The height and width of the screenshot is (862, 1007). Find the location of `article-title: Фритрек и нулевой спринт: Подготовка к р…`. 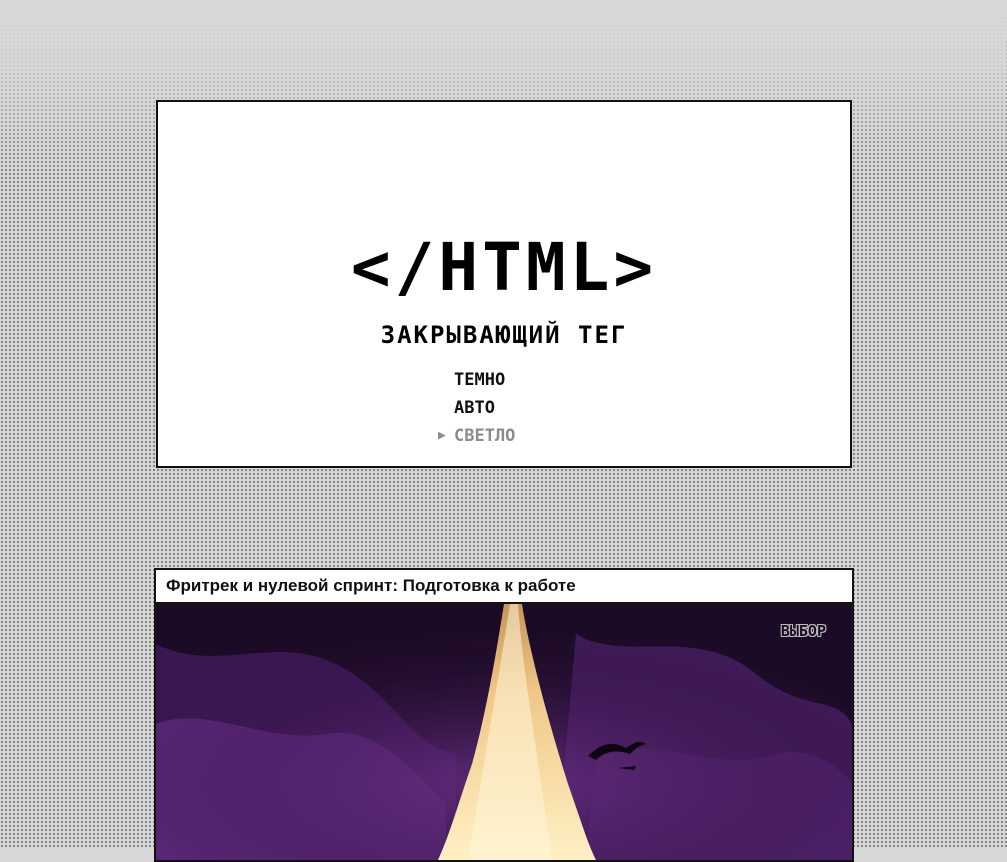

article-title: Фритрек и нулевой спринт: Подготовка к р… is located at coordinates (504, 587).